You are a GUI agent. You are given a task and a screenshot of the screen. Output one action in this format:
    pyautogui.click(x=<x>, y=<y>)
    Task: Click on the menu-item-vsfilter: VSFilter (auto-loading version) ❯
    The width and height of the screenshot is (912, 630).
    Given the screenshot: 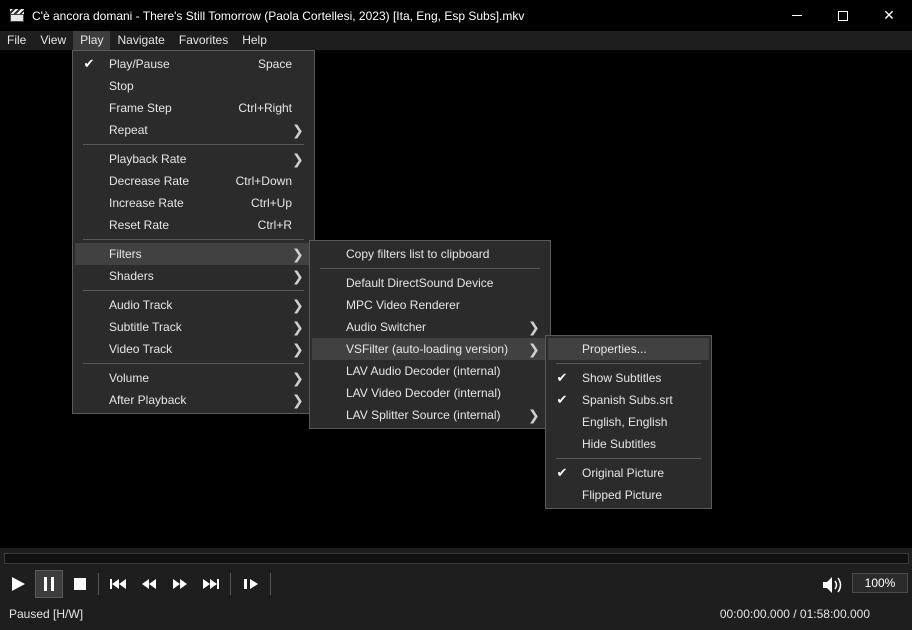 What is the action you would take?
    pyautogui.click(x=430, y=349)
    